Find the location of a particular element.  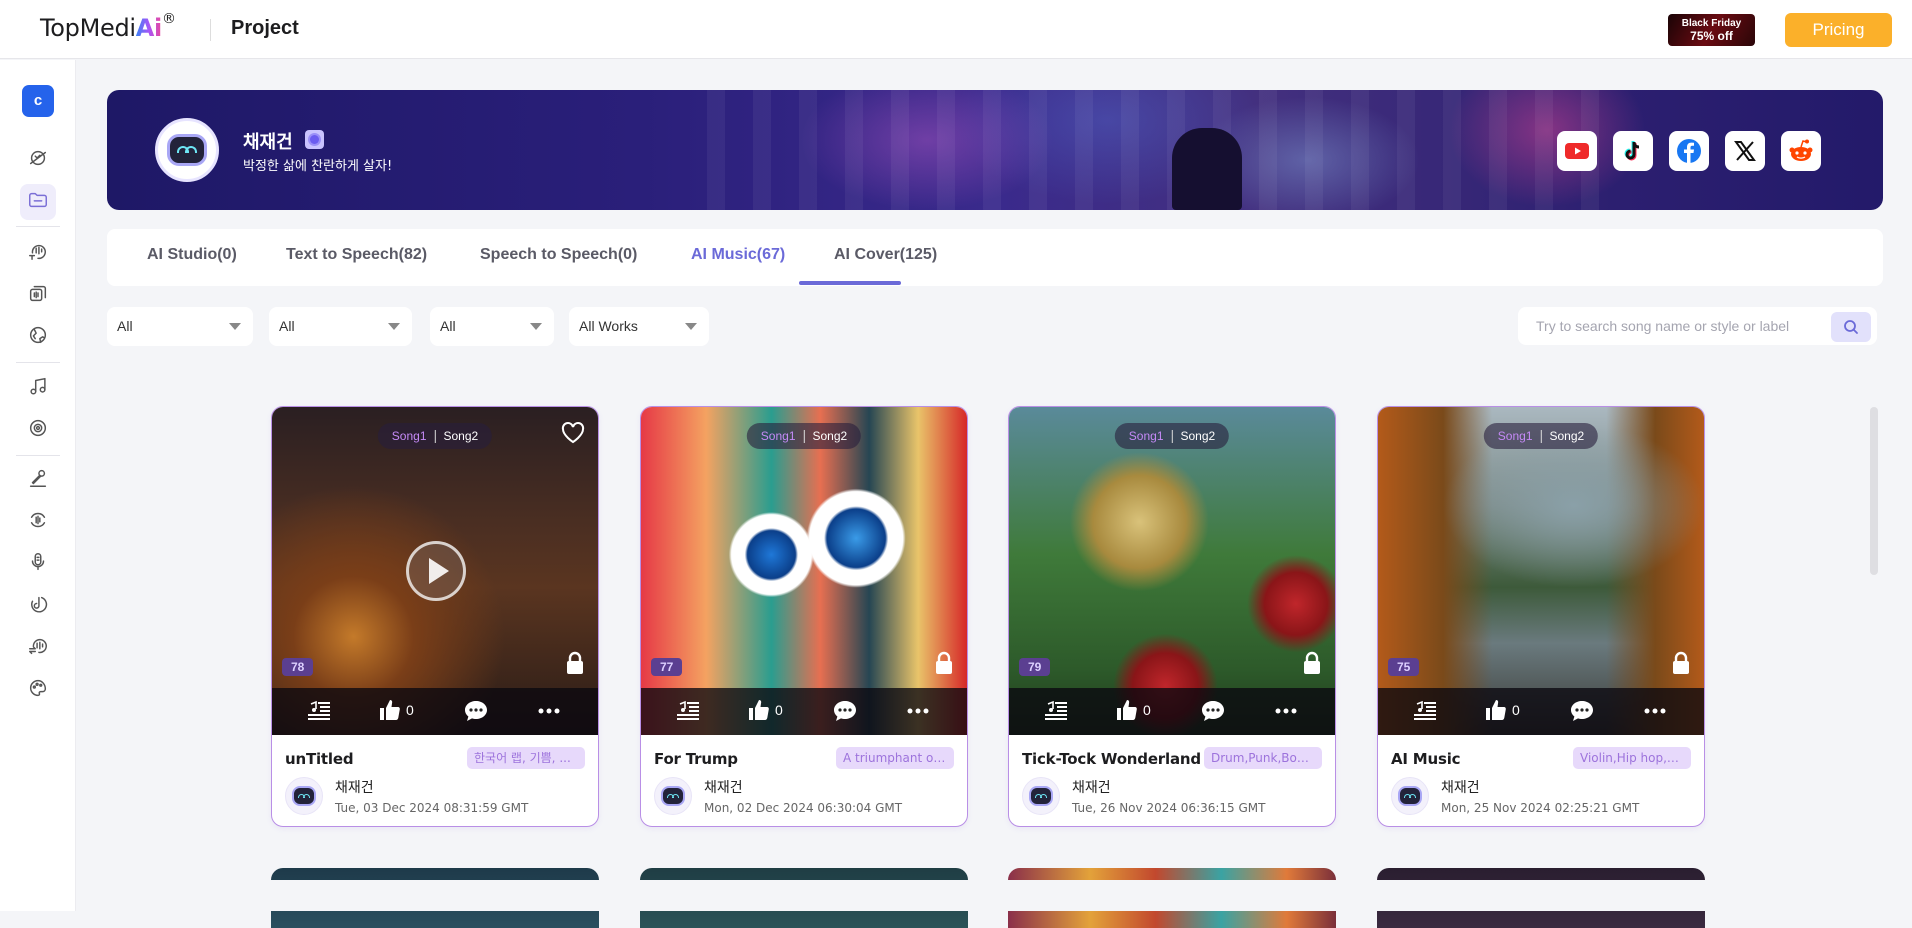

profile-avatar is located at coordinates (187, 150).